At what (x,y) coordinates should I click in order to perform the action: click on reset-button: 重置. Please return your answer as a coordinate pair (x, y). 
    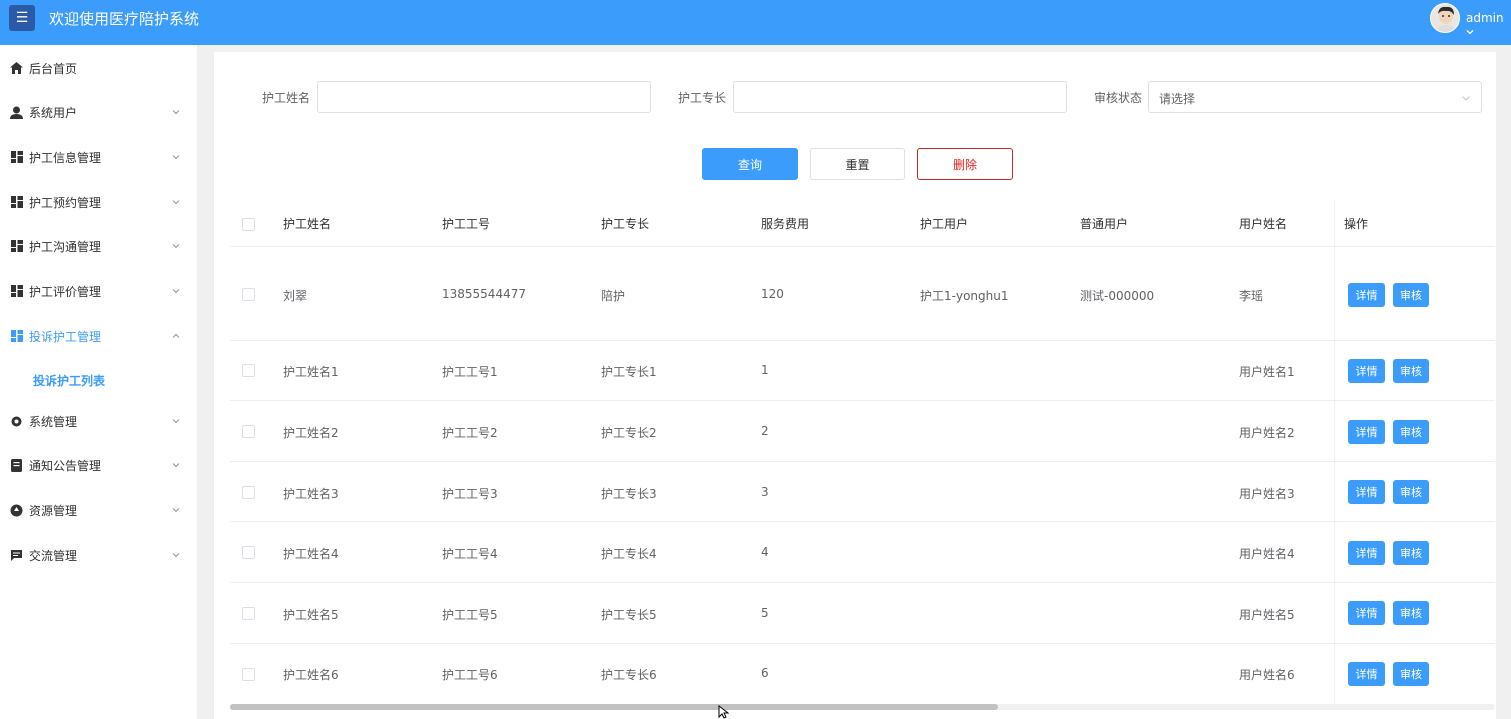
    Looking at the image, I should click on (857, 164).